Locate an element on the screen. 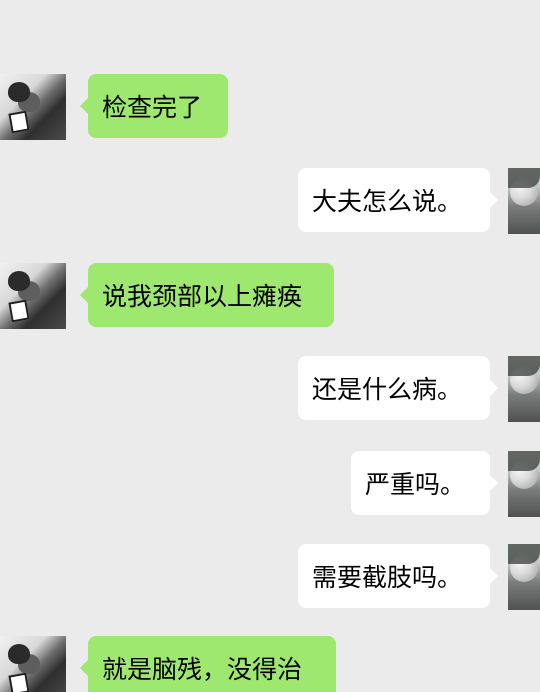 The width and height of the screenshot is (540, 692). message-bubble: 说我颈部以上瘫痪 is located at coordinates (207, 295).